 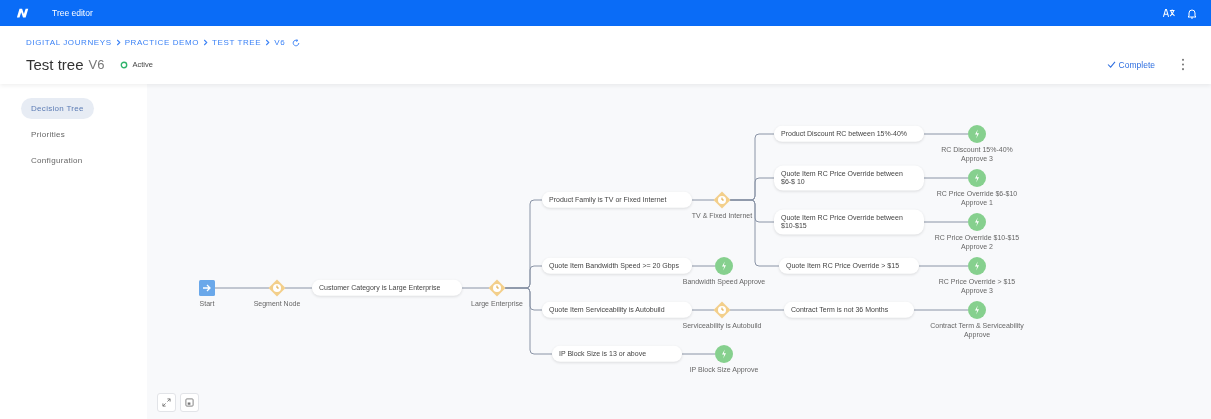 What do you see at coordinates (57, 160) in the screenshot?
I see `sidebar-item: Configuration` at bounding box center [57, 160].